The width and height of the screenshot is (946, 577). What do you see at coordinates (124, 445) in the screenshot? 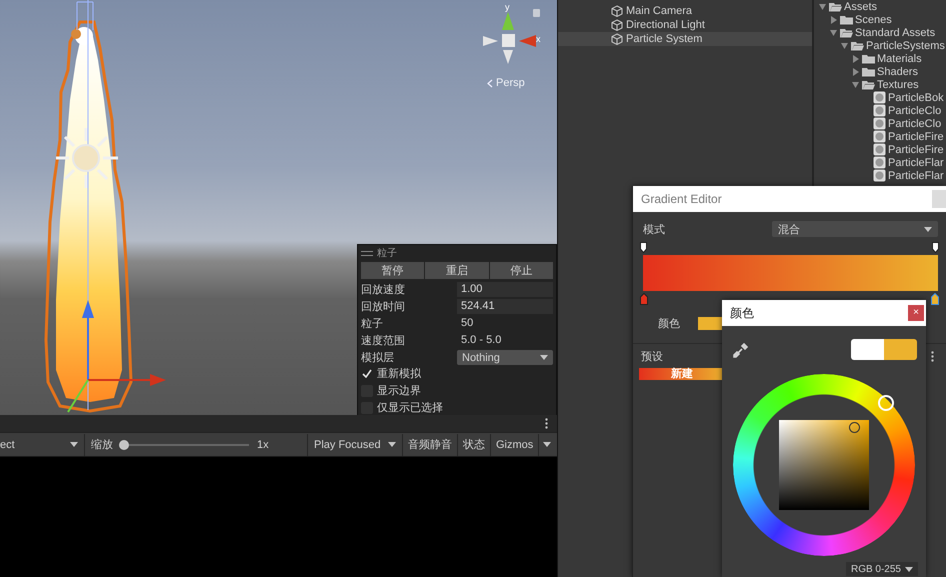
I see `slider-thumb` at bounding box center [124, 445].